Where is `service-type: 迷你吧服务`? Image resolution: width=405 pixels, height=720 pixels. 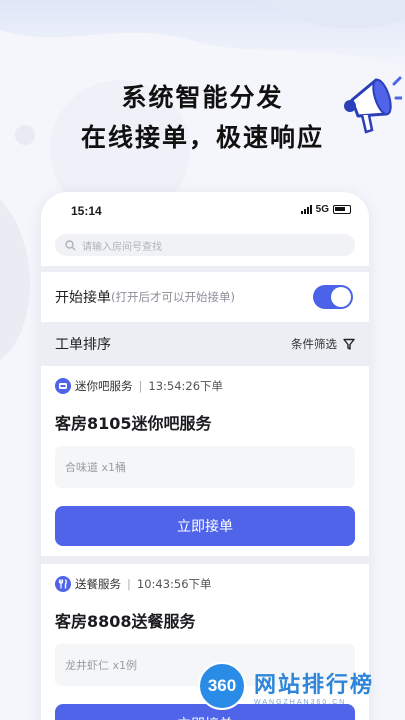 service-type: 迷你吧服务 is located at coordinates (104, 386).